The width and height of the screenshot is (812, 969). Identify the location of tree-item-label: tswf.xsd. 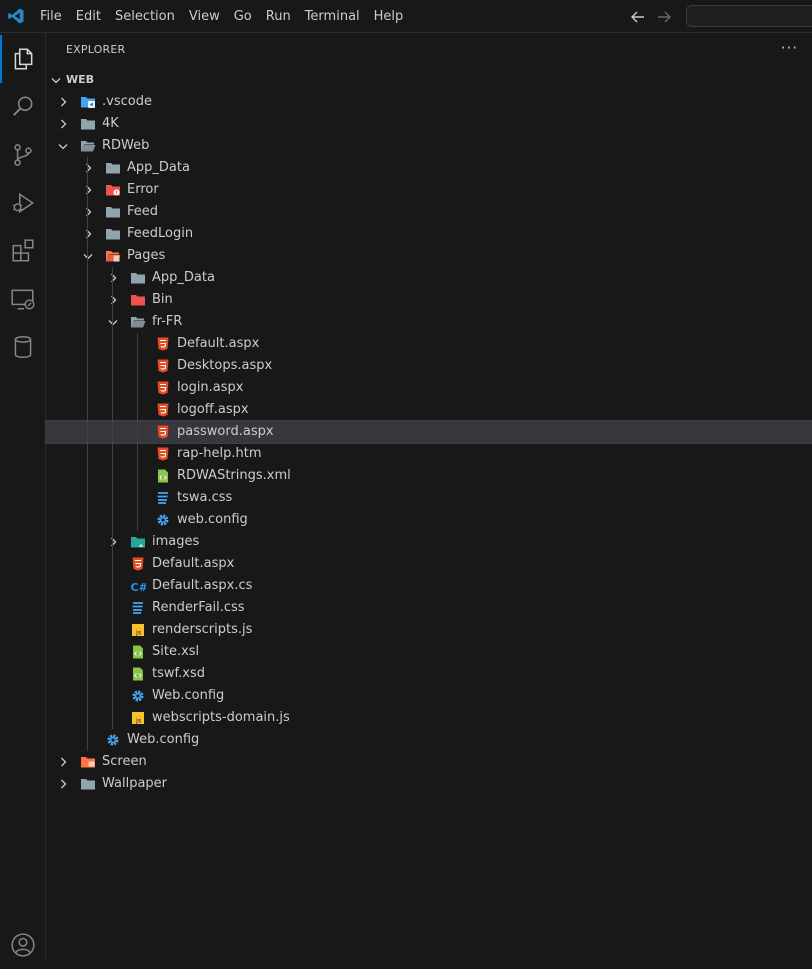
(178, 673).